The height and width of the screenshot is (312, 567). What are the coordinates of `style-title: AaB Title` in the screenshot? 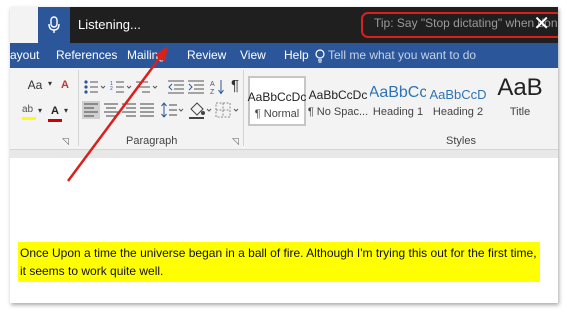 It's located at (520, 101).